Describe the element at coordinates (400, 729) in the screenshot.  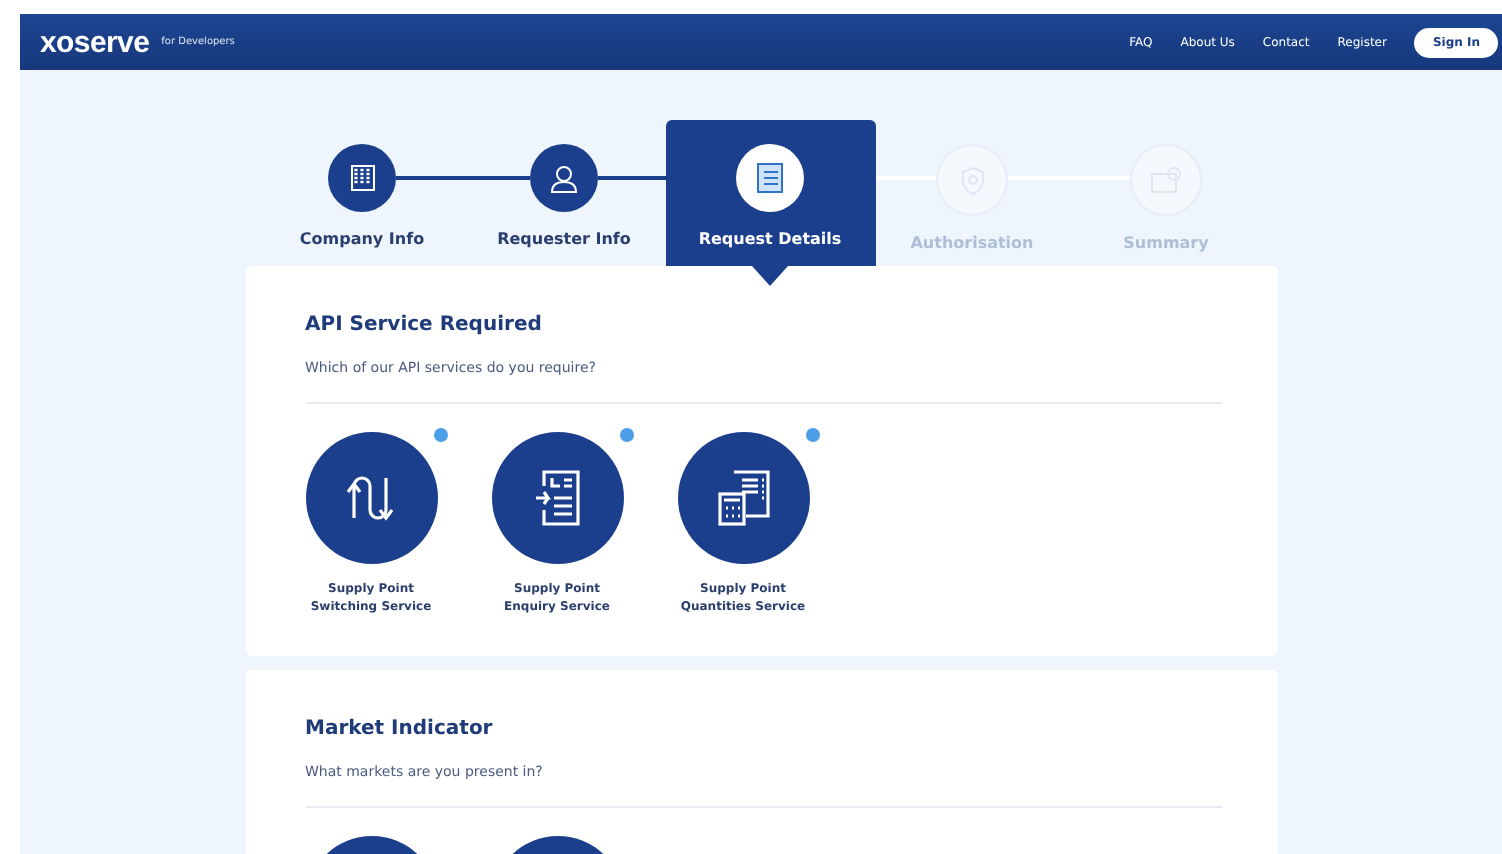
I see `section-title: Market Indicator` at that location.